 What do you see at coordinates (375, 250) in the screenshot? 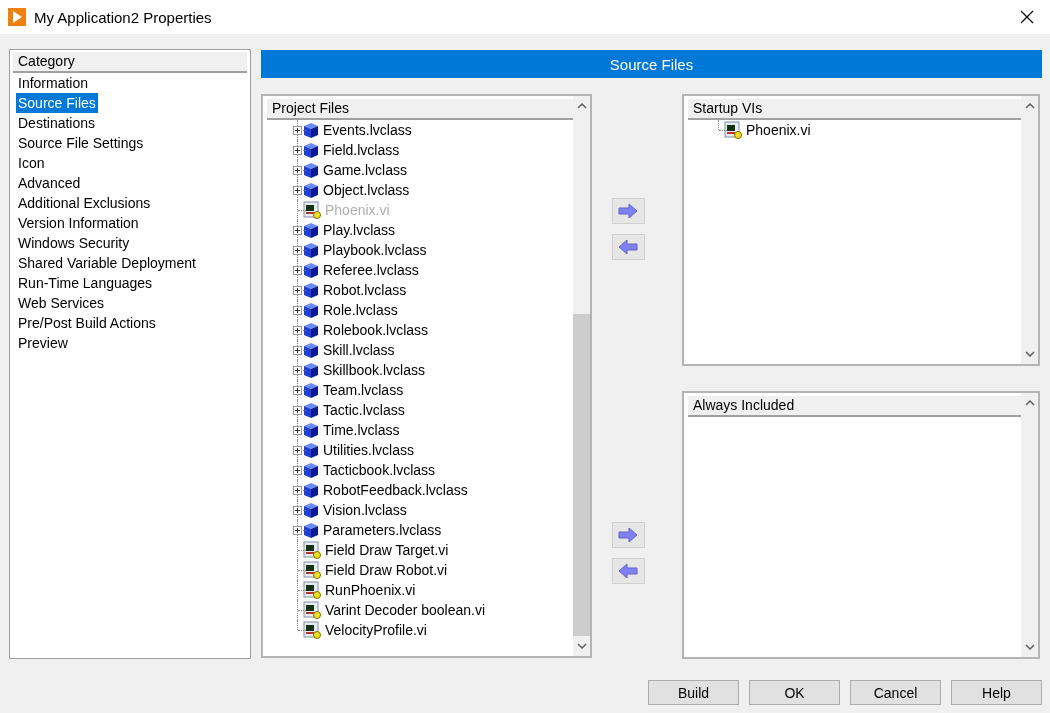
I see `tree-item: Playbook.lvclass` at bounding box center [375, 250].